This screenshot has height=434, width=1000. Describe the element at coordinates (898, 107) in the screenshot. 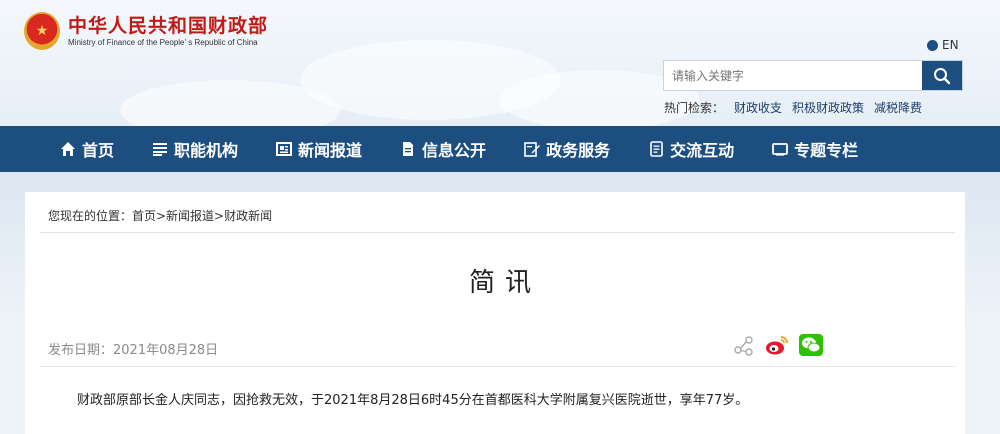

I see `hot-link-tax-reduction: 减税降费` at that location.